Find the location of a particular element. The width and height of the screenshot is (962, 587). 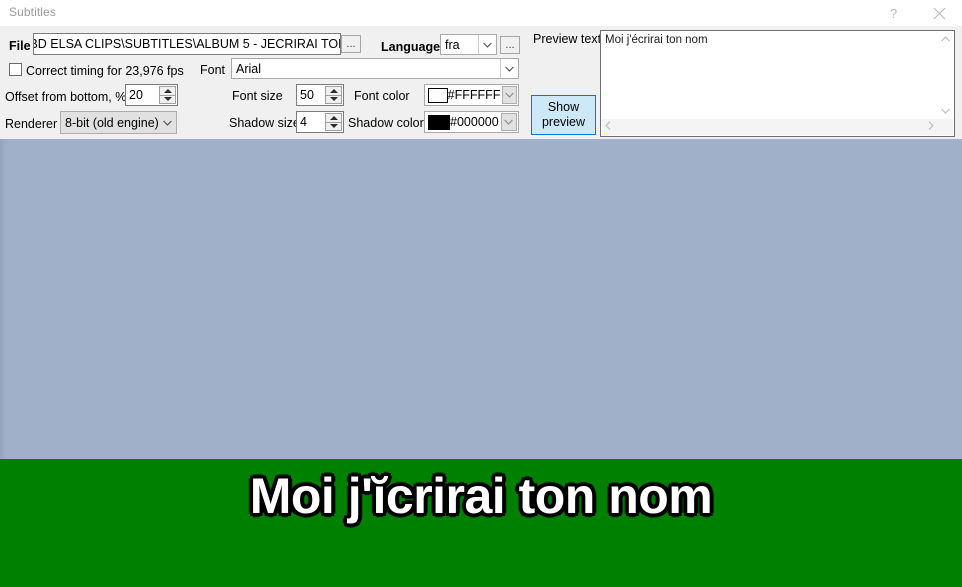

font-color-value: #FFFFFF is located at coordinates (474, 95).